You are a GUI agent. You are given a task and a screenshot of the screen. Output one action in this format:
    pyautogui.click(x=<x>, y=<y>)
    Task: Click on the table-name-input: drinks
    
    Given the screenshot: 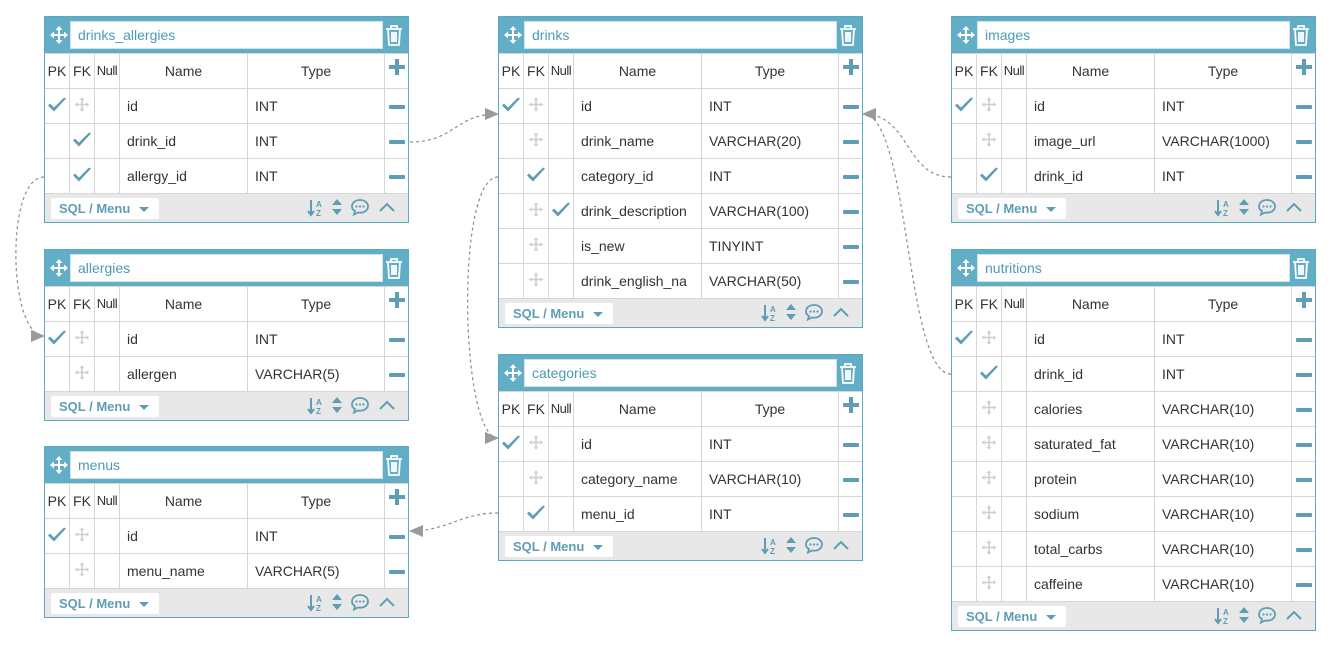 What is the action you would take?
    pyautogui.click(x=680, y=35)
    